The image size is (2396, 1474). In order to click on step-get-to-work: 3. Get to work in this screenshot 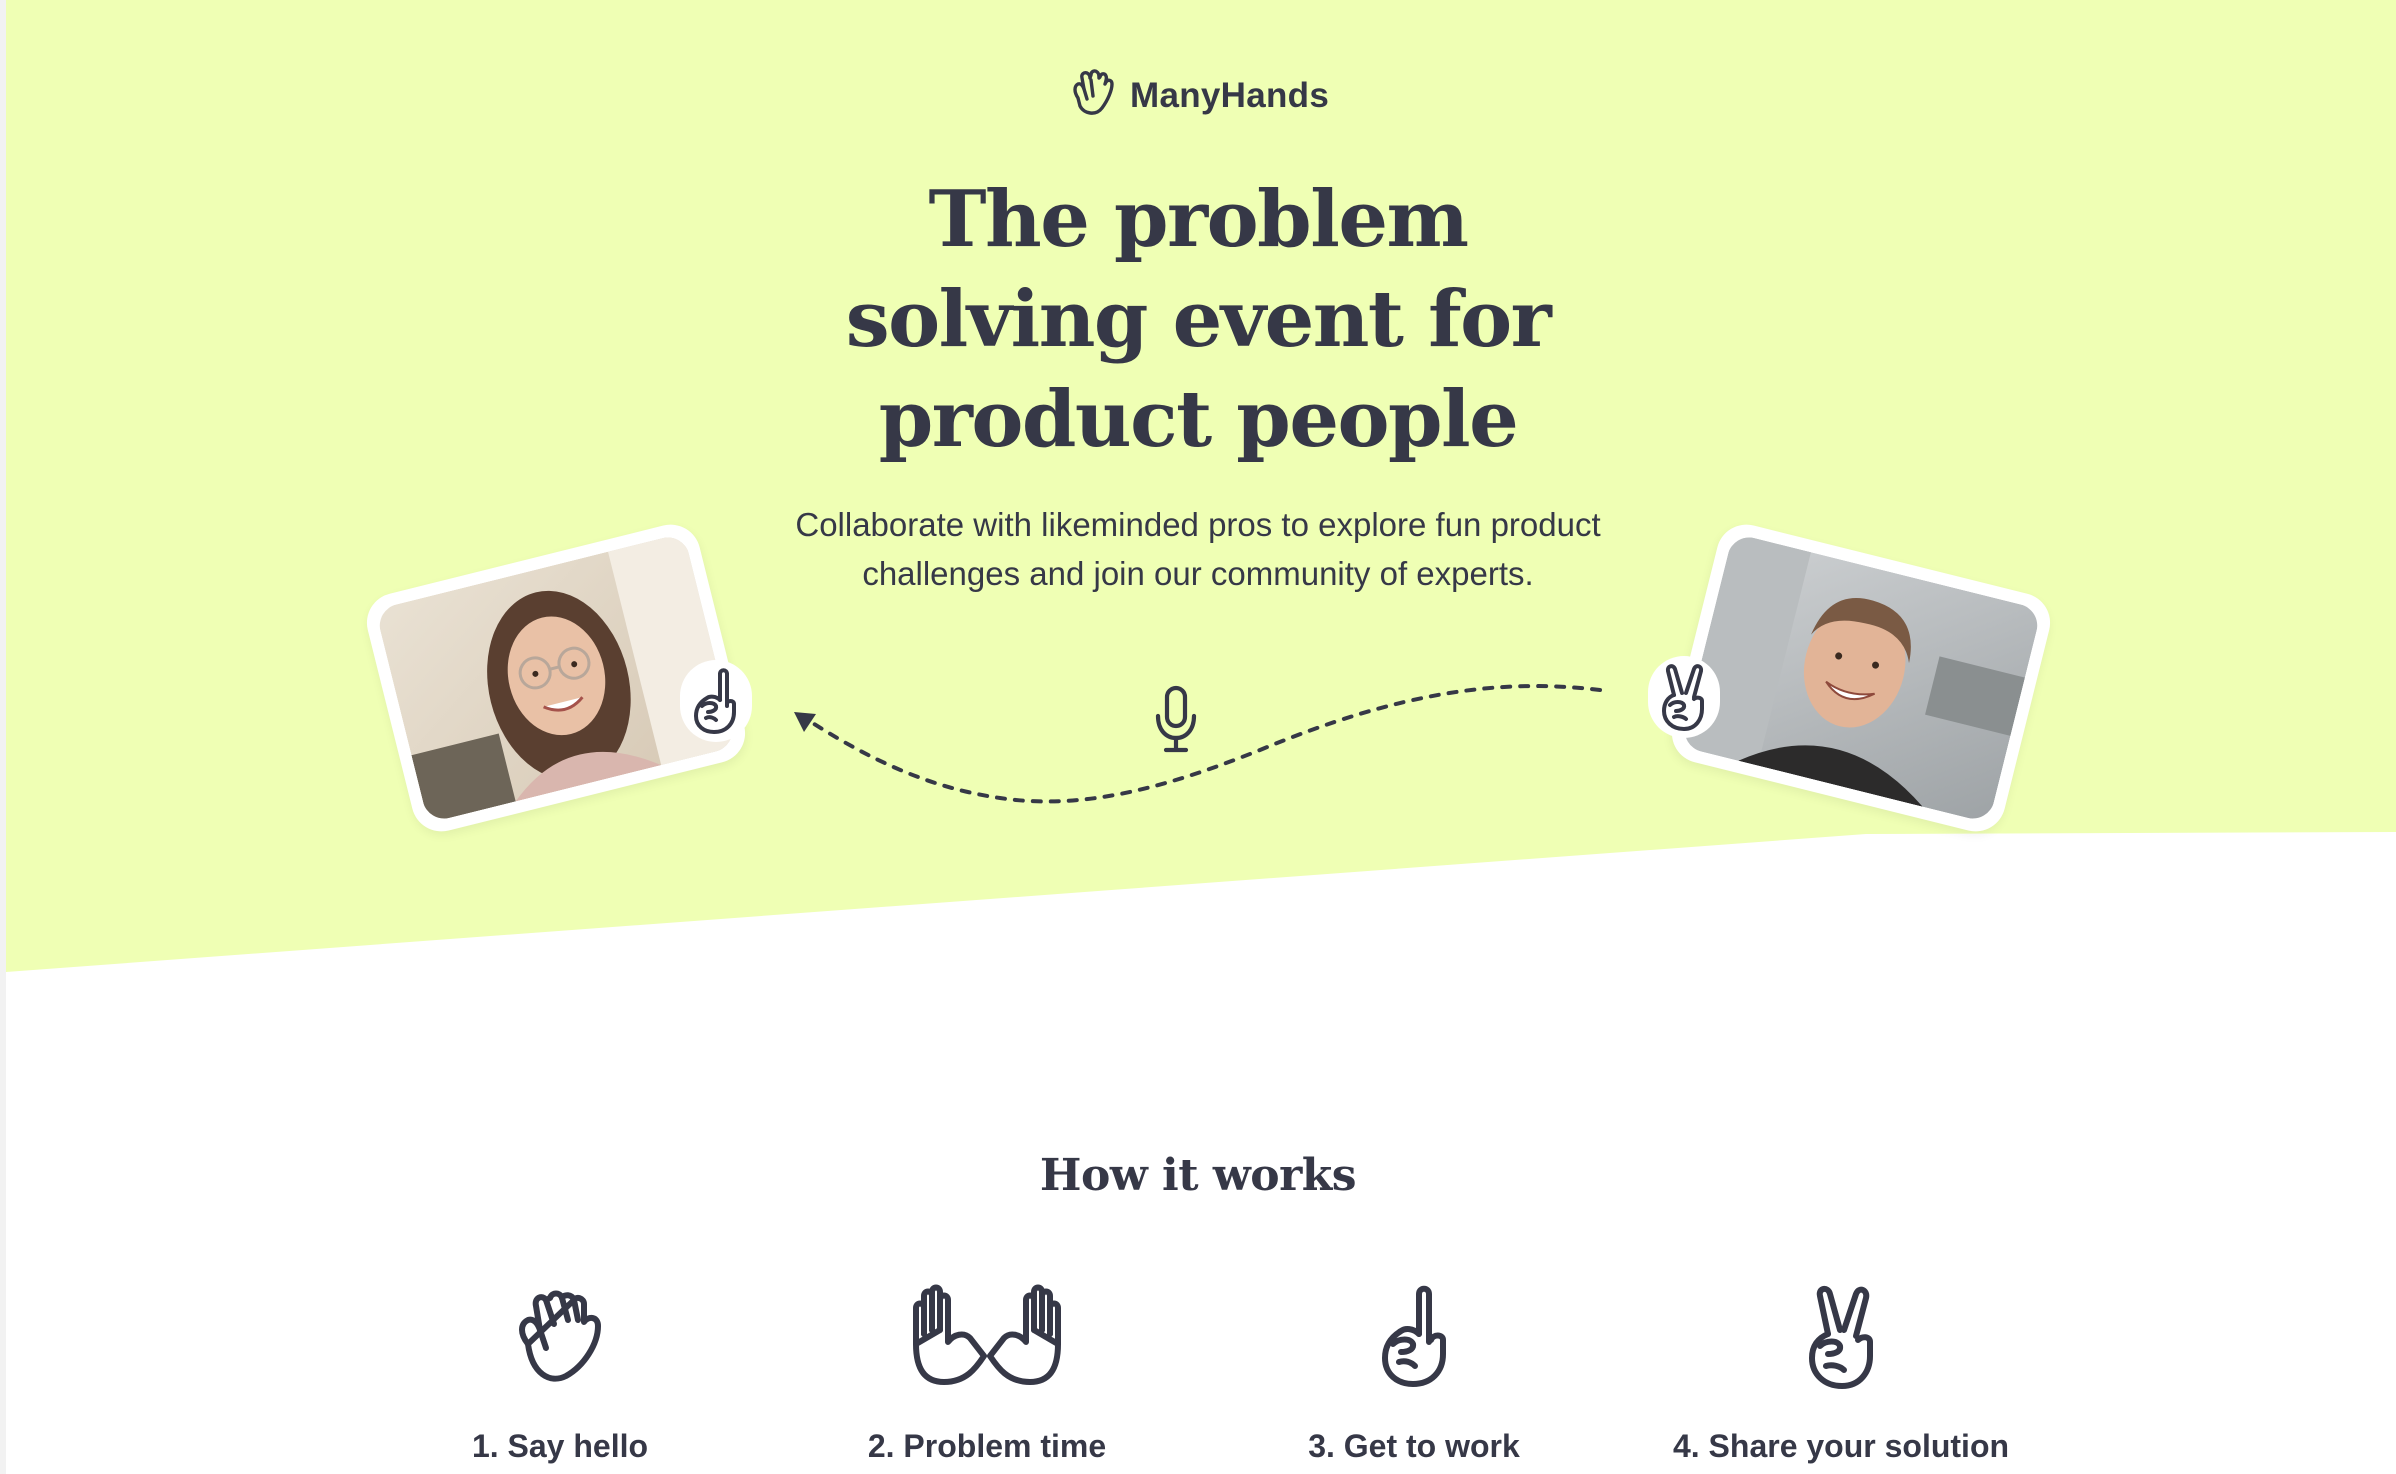, I will do `click(1414, 1371)`.